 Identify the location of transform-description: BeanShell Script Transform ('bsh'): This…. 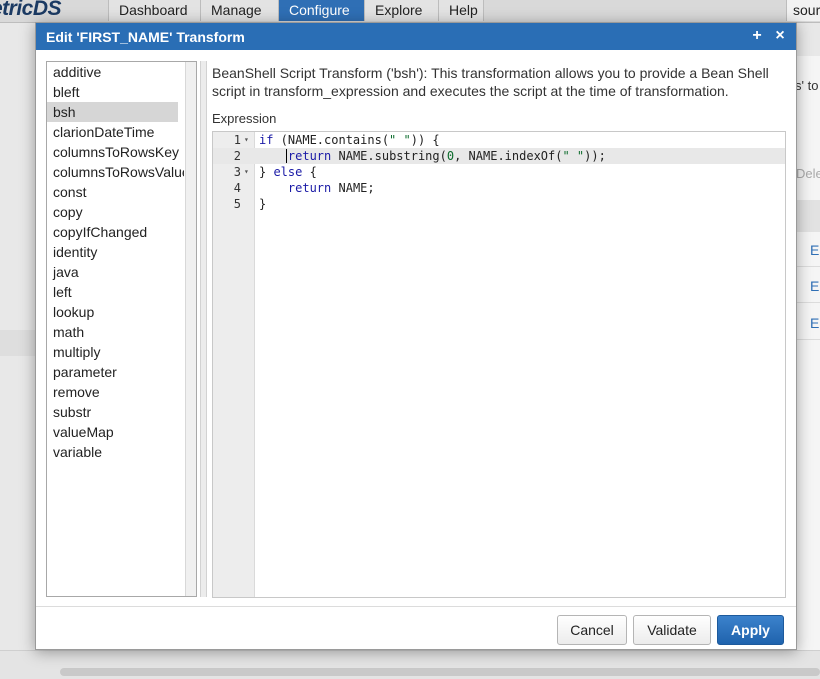
(490, 82).